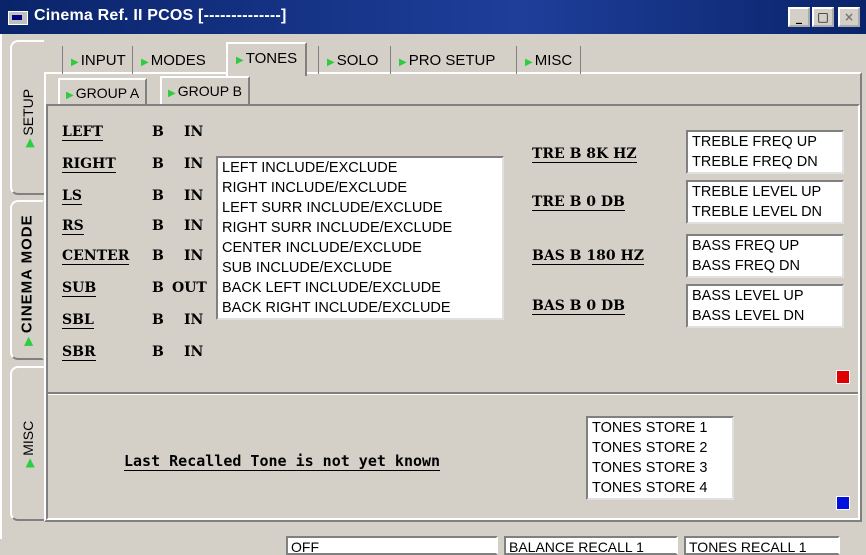 The width and height of the screenshot is (866, 555). I want to click on list-item: TONES STORE 3, so click(660, 468).